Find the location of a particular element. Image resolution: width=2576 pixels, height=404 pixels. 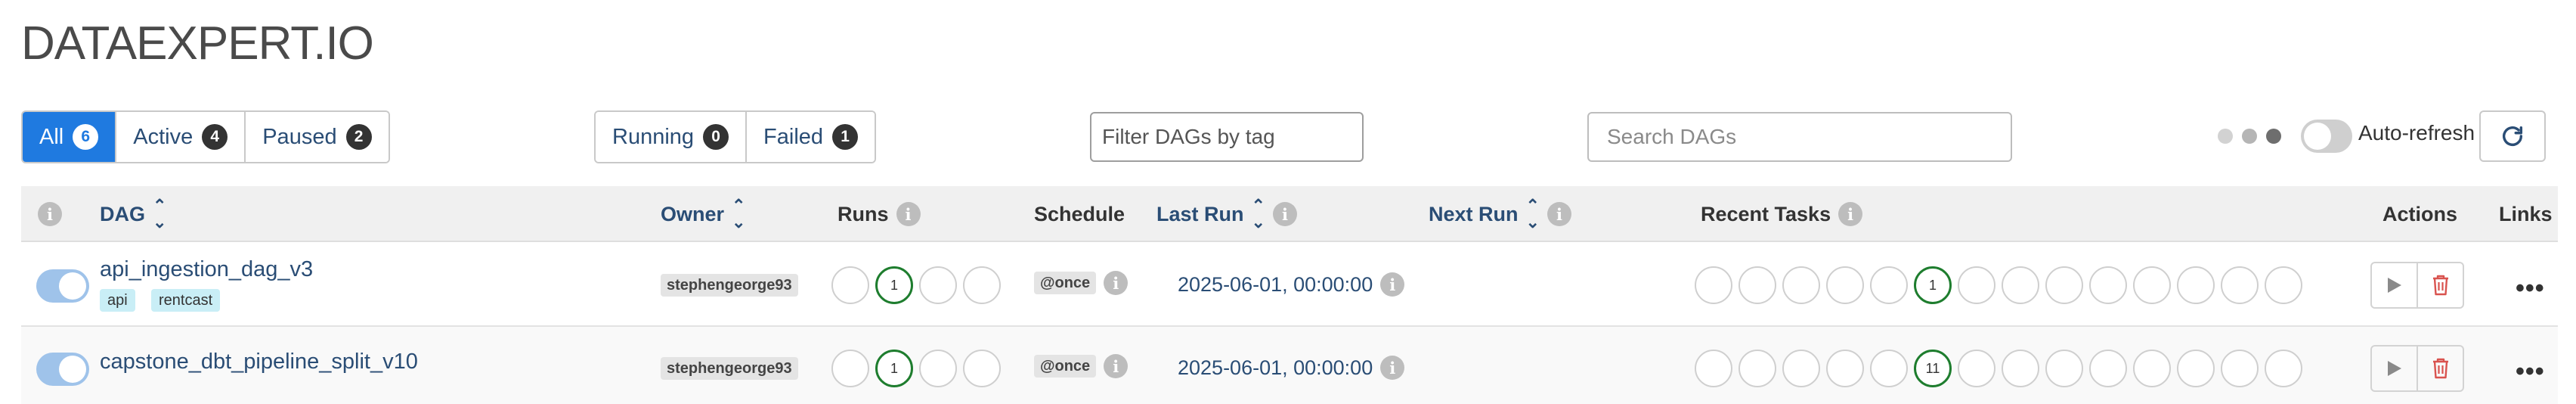

tab-running: Running 0 is located at coordinates (672, 137).